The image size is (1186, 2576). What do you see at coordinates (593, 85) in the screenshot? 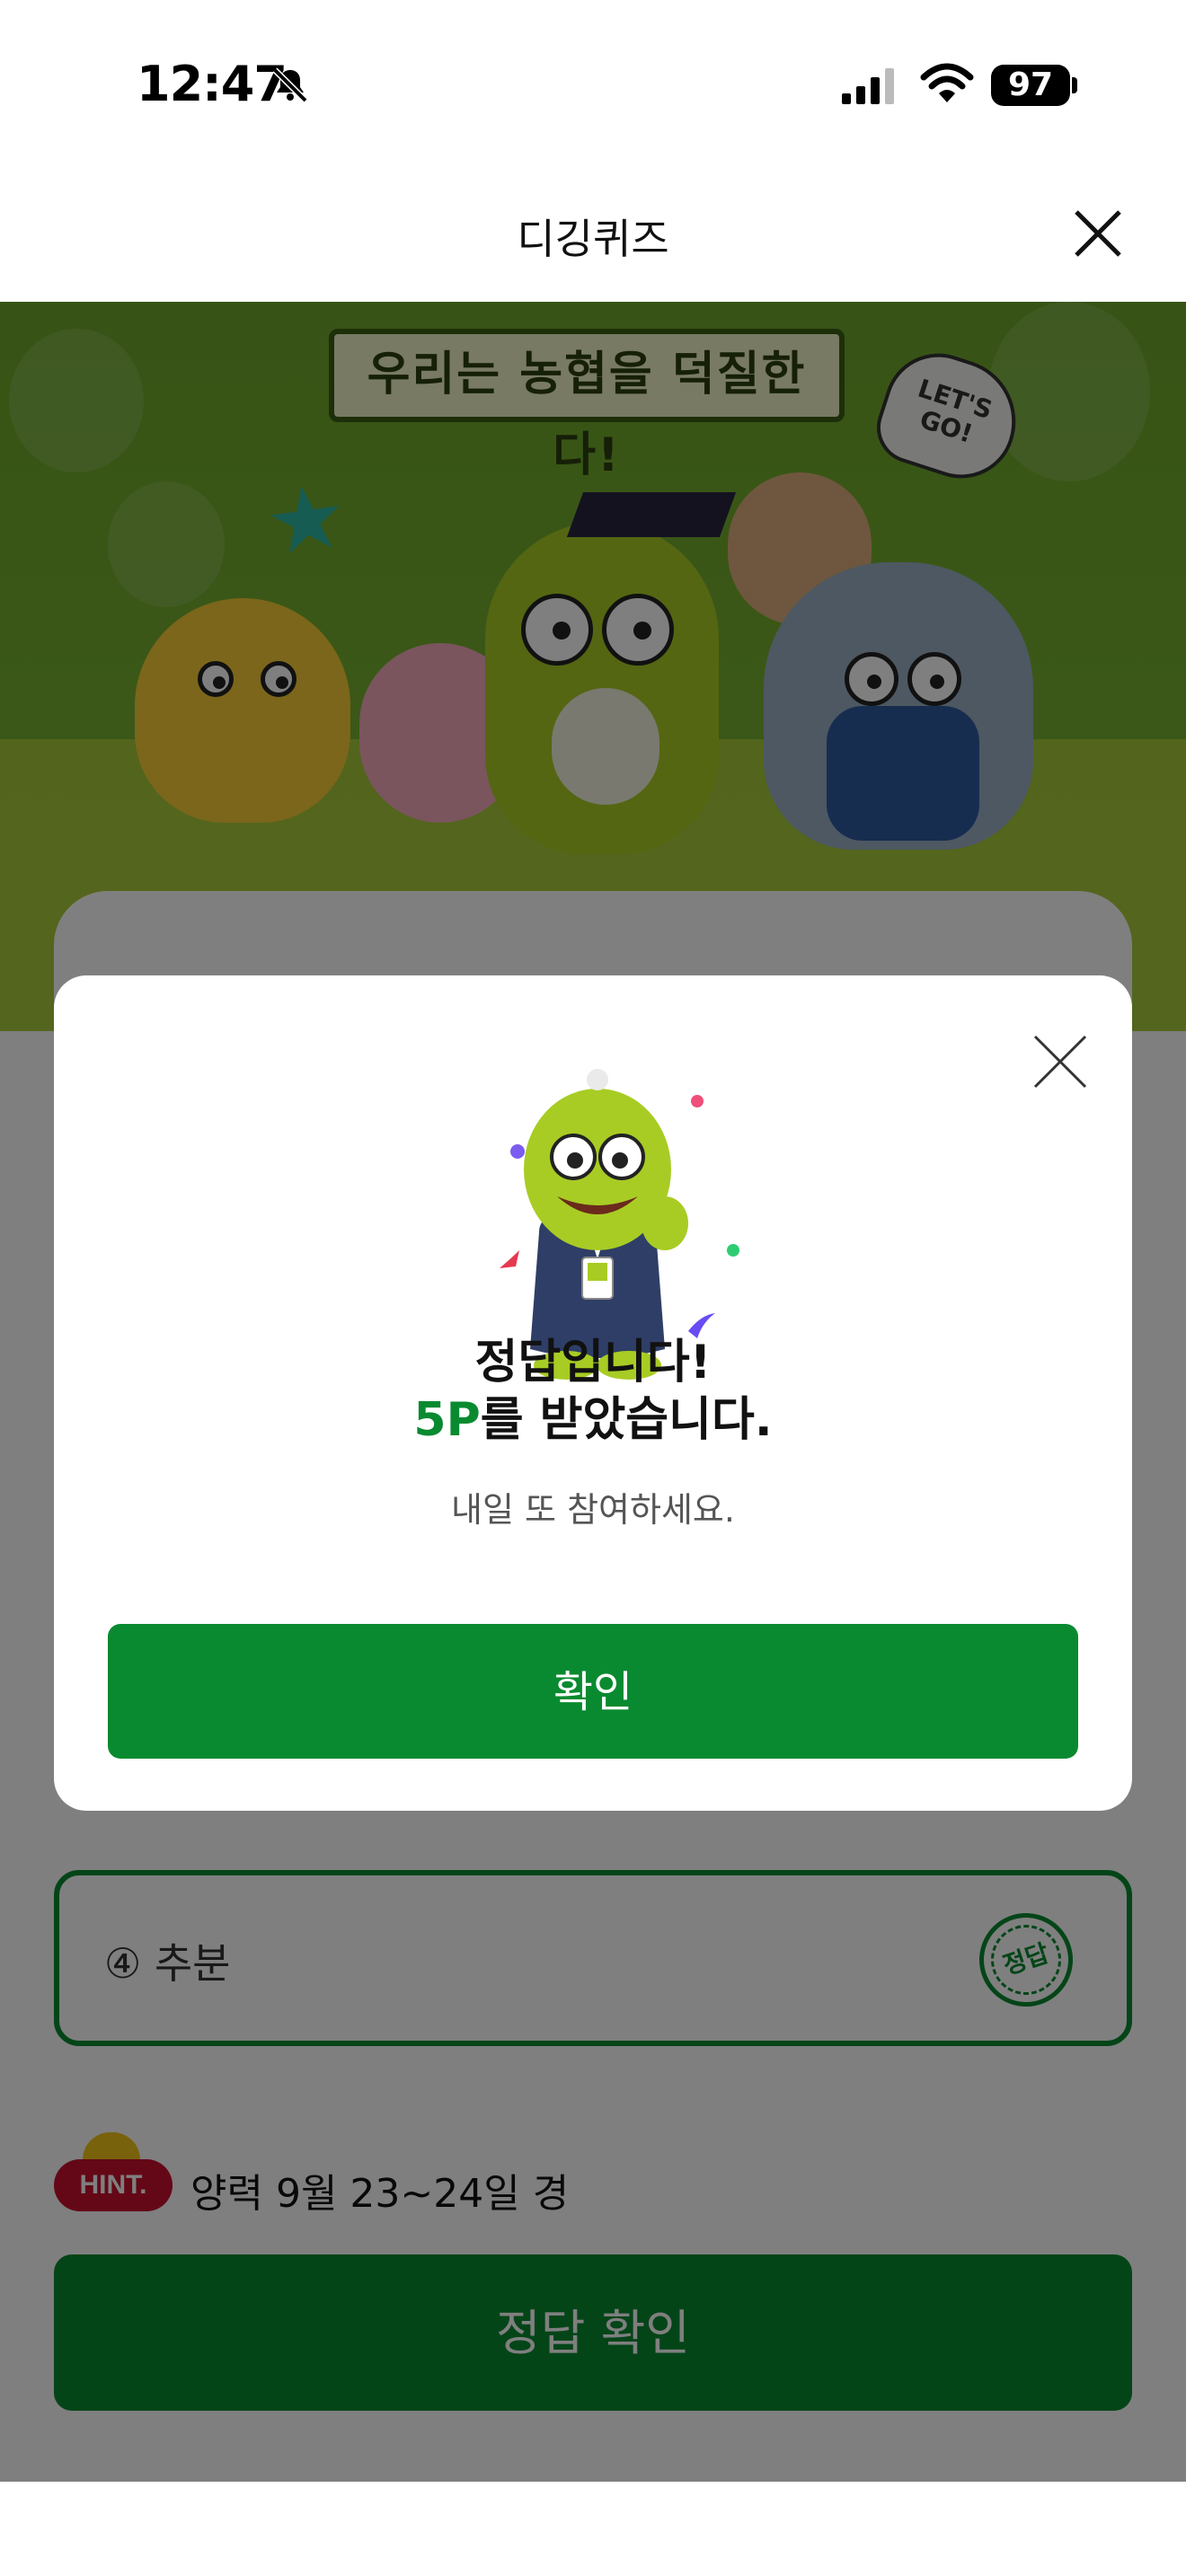
I see `status-bar: 12:47 97` at bounding box center [593, 85].